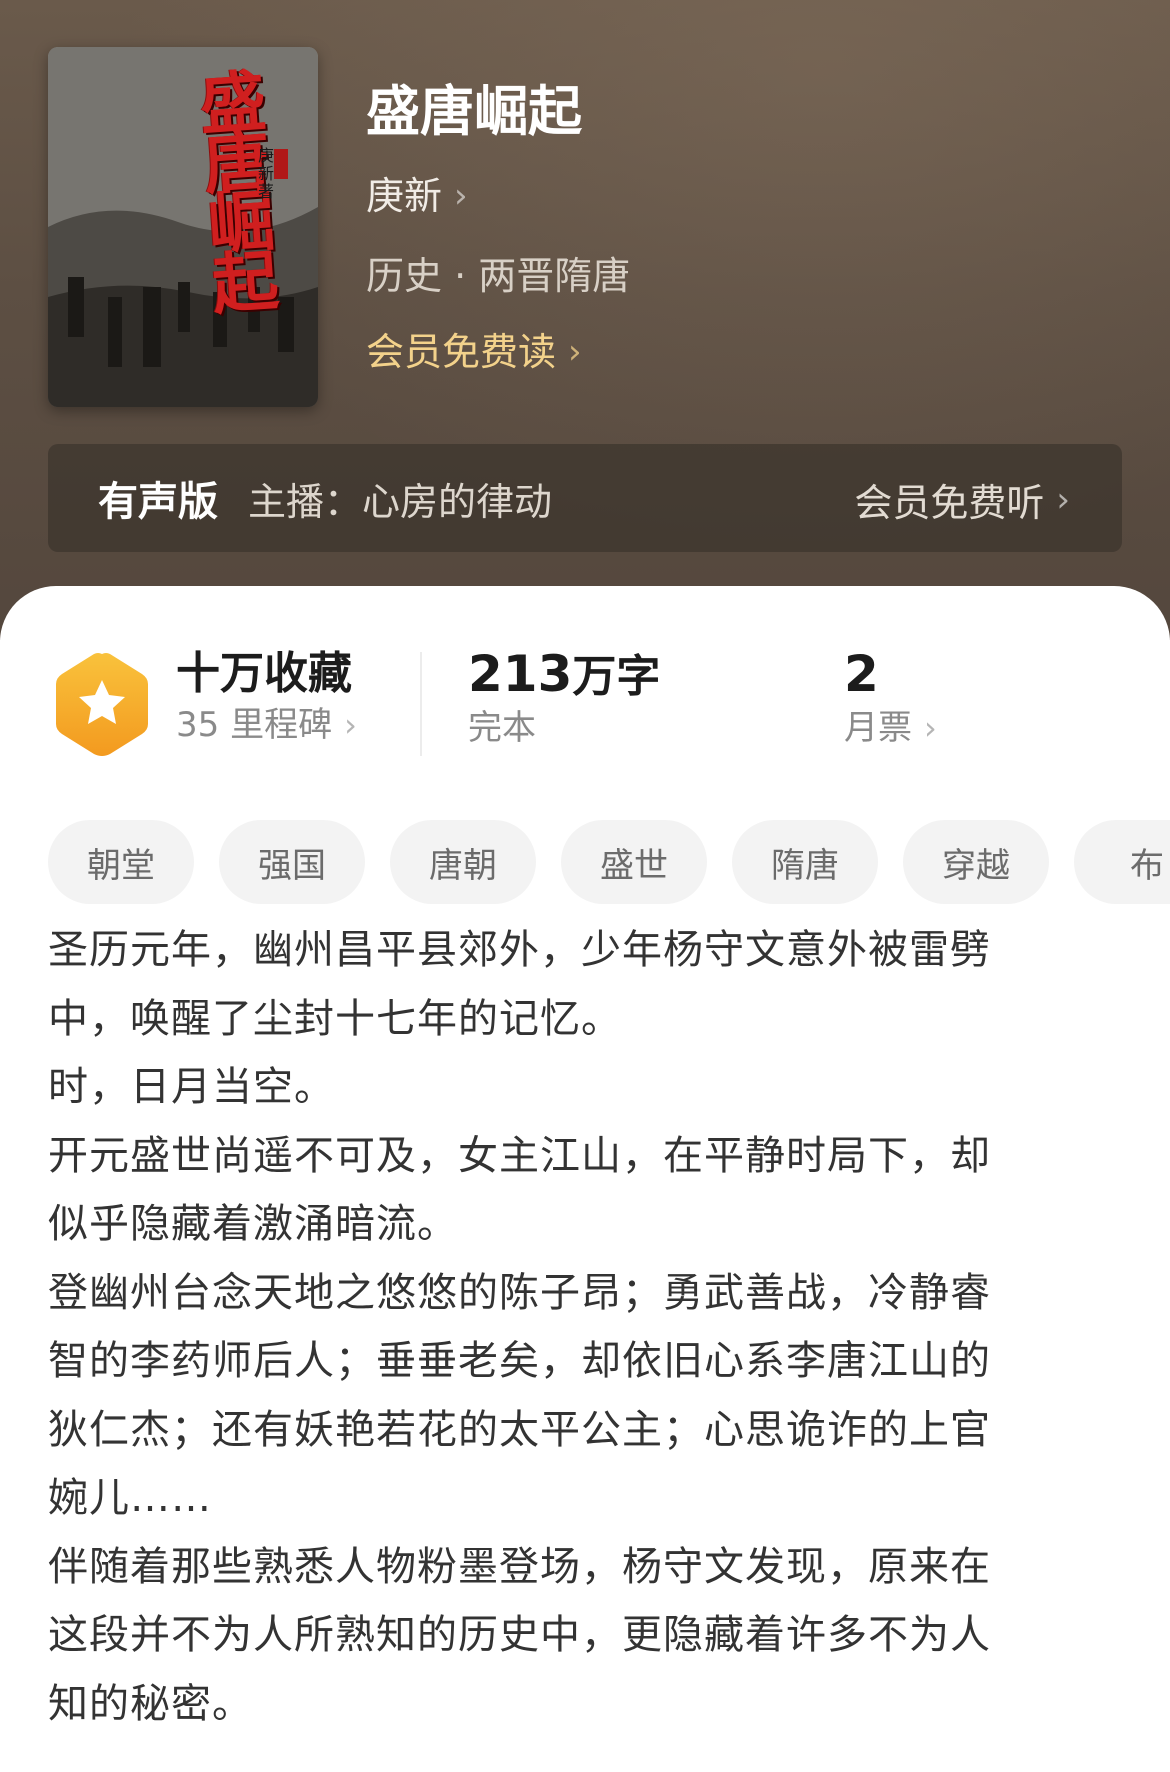 This screenshot has width=1170, height=1772. I want to click on monthly-tickets-stat: 2 月票 ›, so click(890, 698).